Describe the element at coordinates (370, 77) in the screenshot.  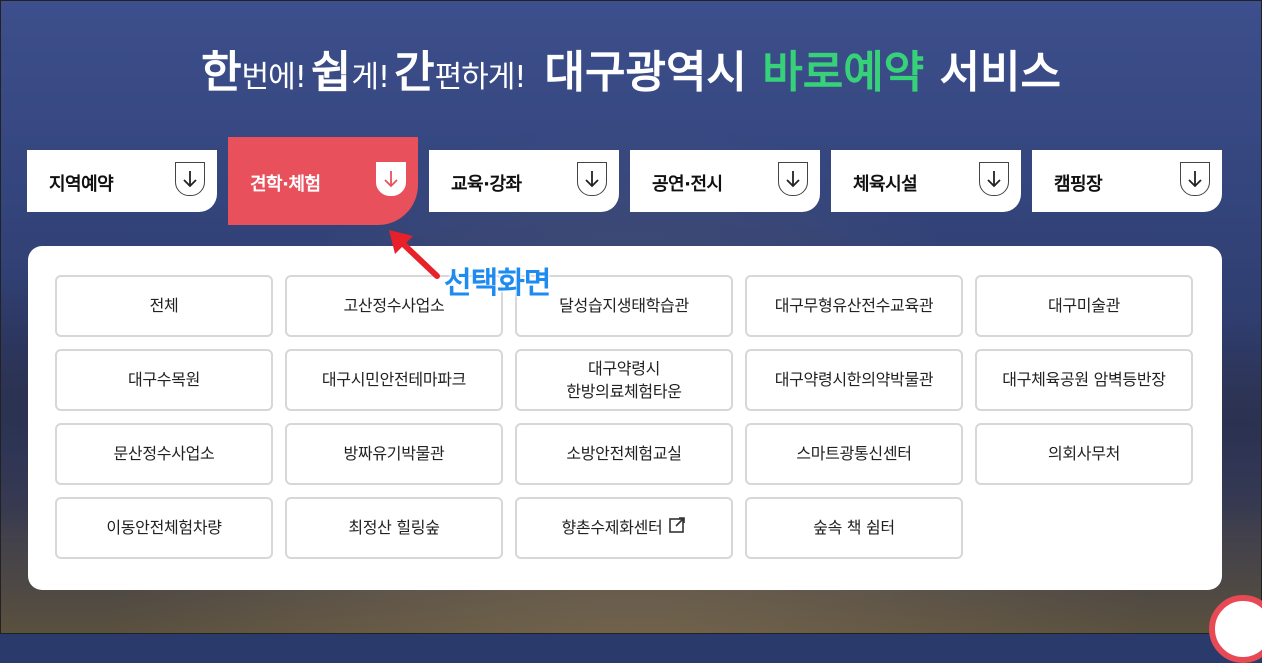
I see `headline-text: 게!` at that location.